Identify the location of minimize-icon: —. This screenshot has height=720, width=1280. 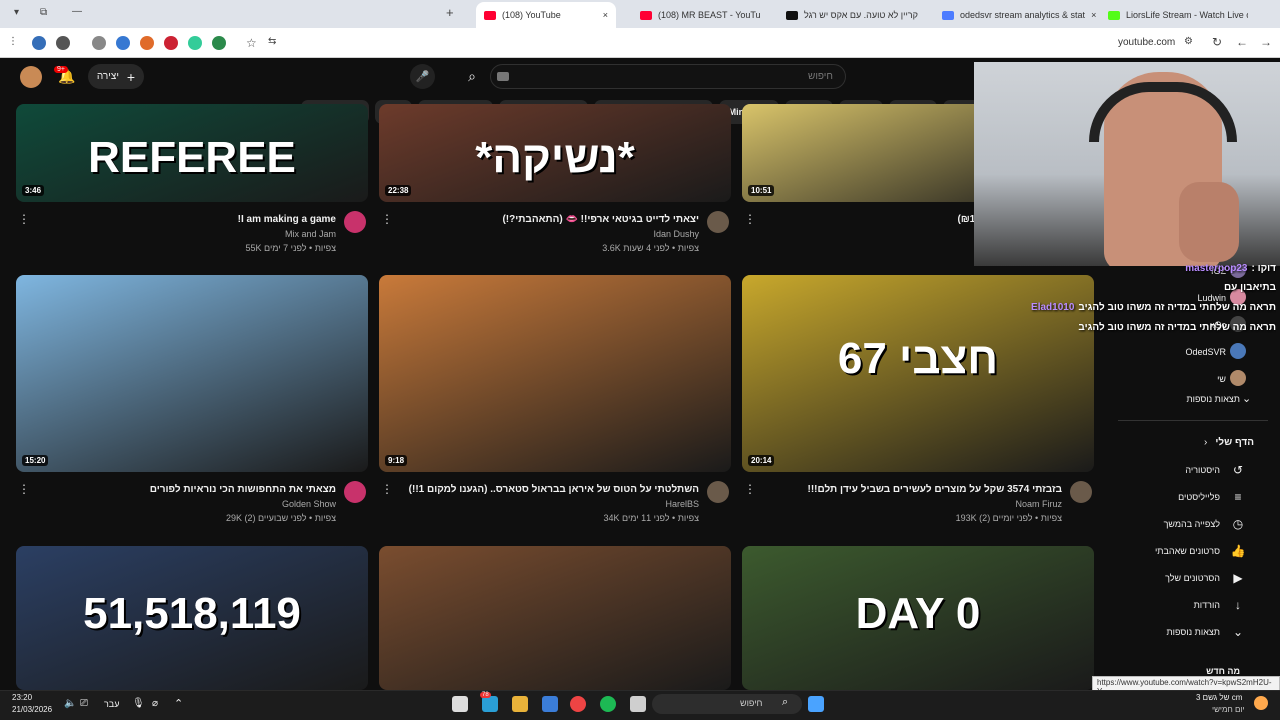
(77, 11).